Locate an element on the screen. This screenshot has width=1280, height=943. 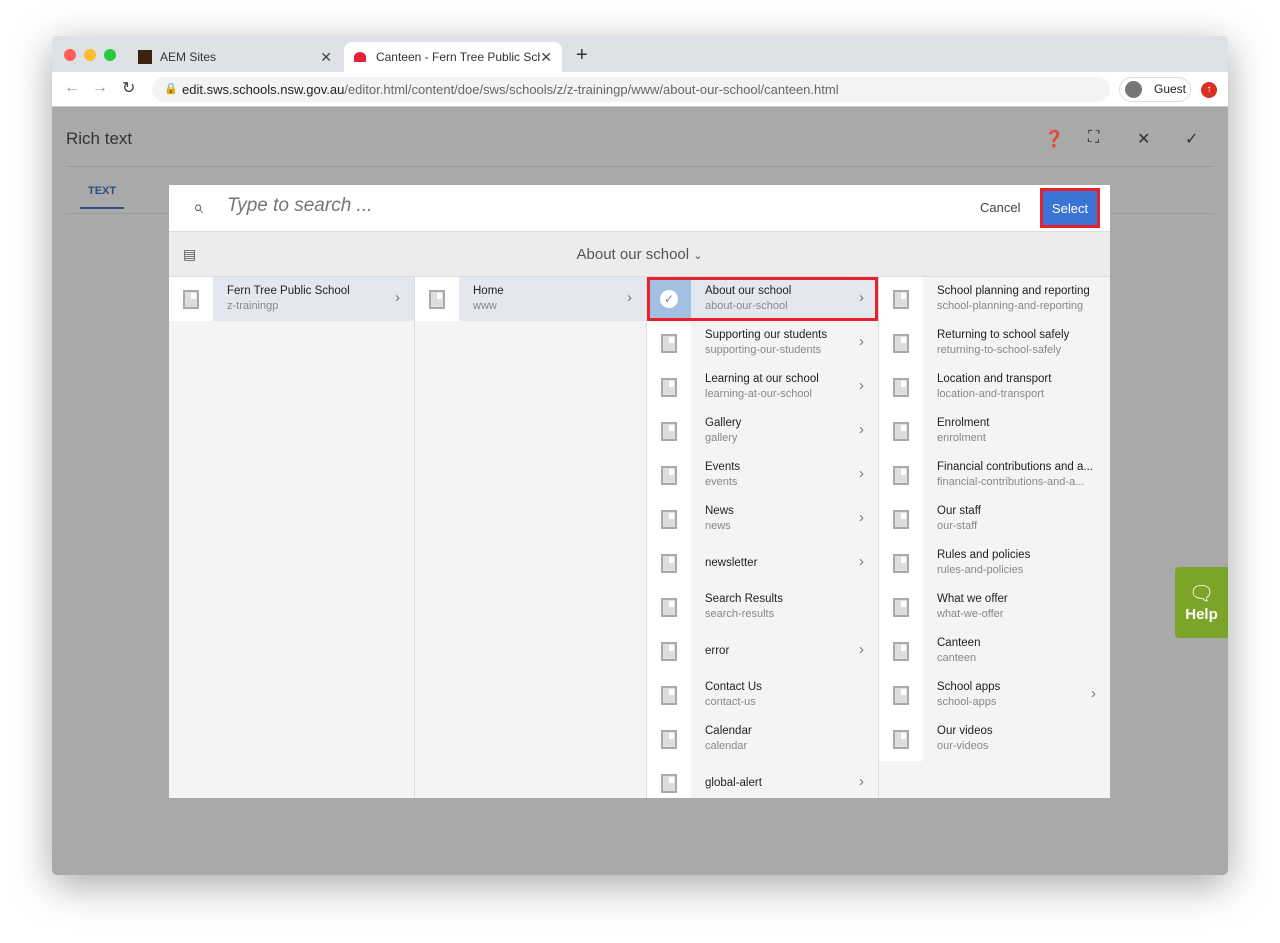
list-item: Rules and policies rules-and-policies is located at coordinates (994, 563).